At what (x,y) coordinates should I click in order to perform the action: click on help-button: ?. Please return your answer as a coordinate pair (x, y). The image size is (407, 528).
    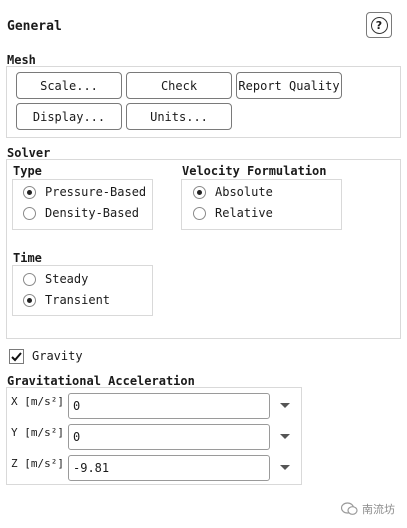
    Looking at the image, I should click on (379, 25).